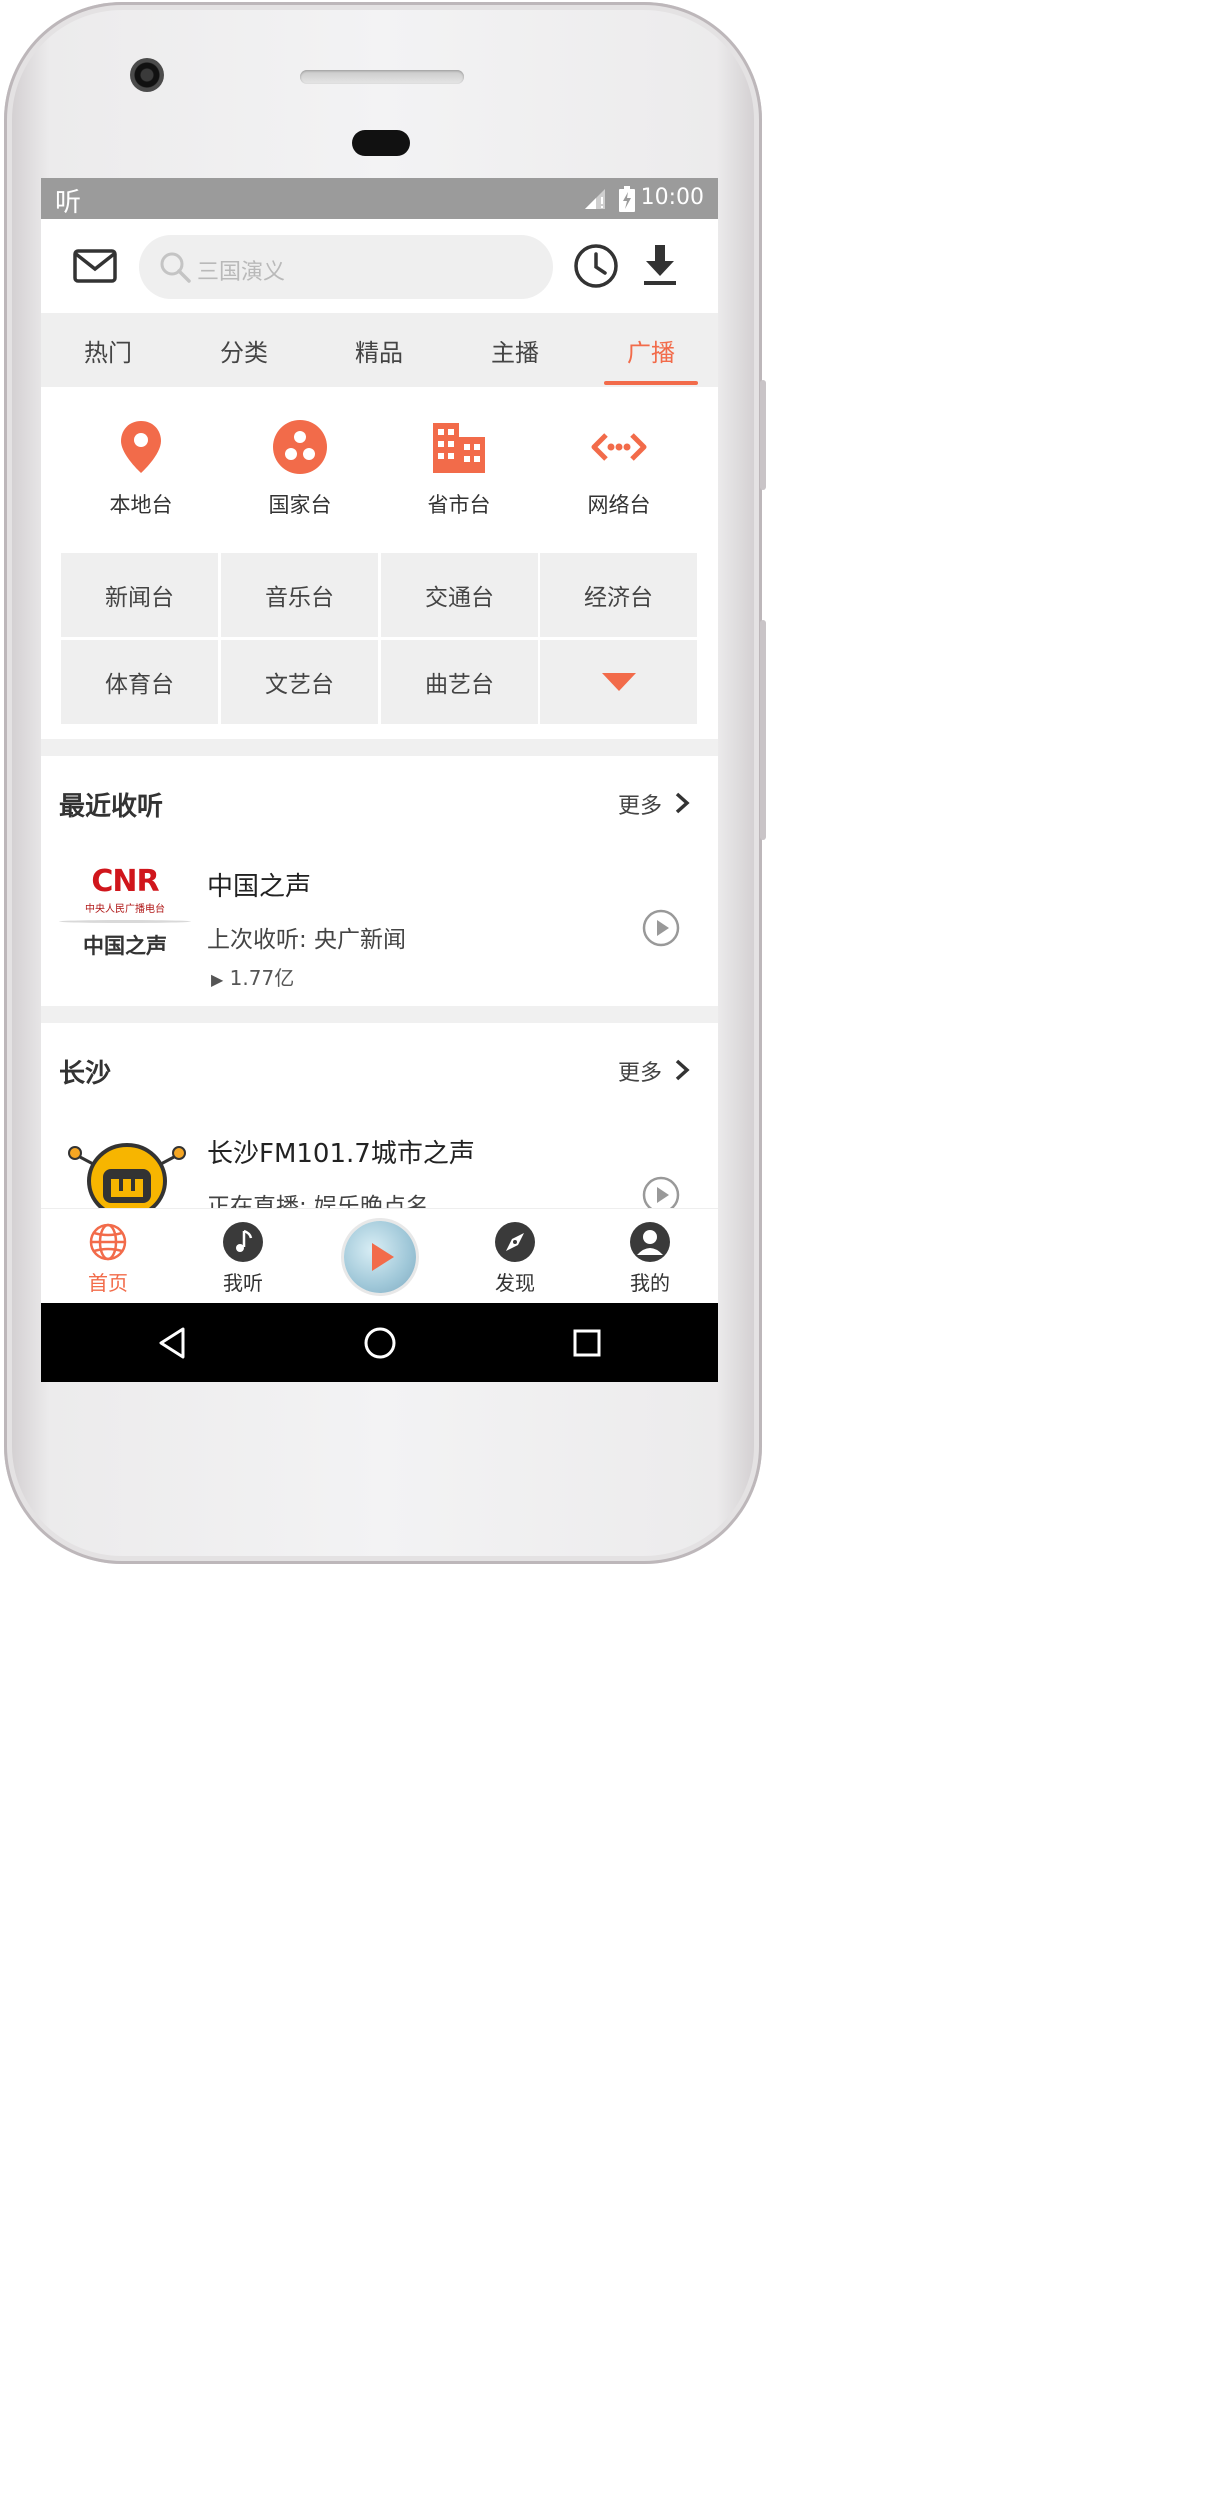 The image size is (1222, 2498). What do you see at coordinates (515, 1242) in the screenshot?
I see `compass-icon` at bounding box center [515, 1242].